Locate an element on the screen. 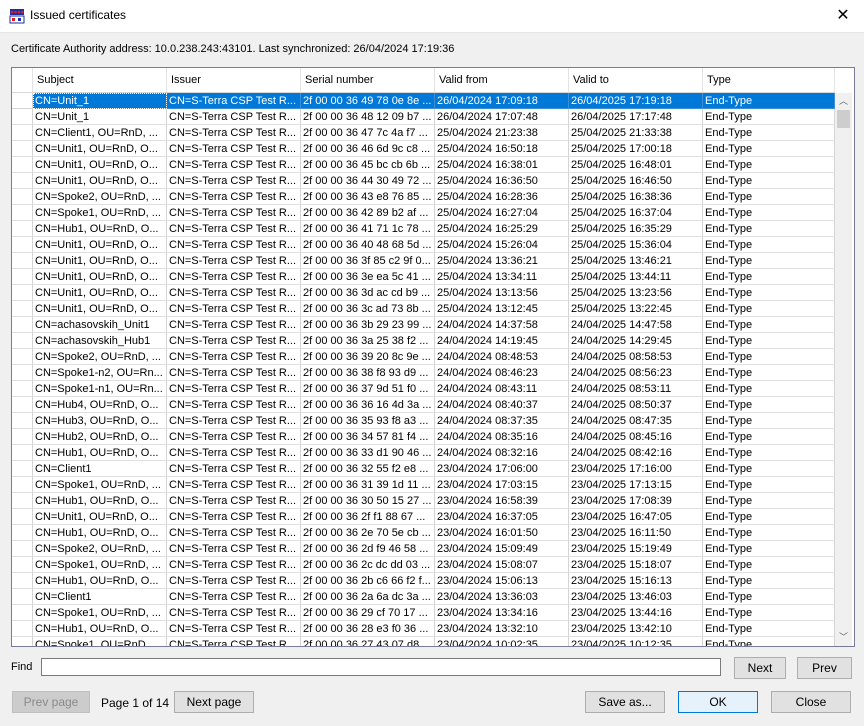 The image size is (864, 726). find-prev-button: Prev is located at coordinates (824, 668).